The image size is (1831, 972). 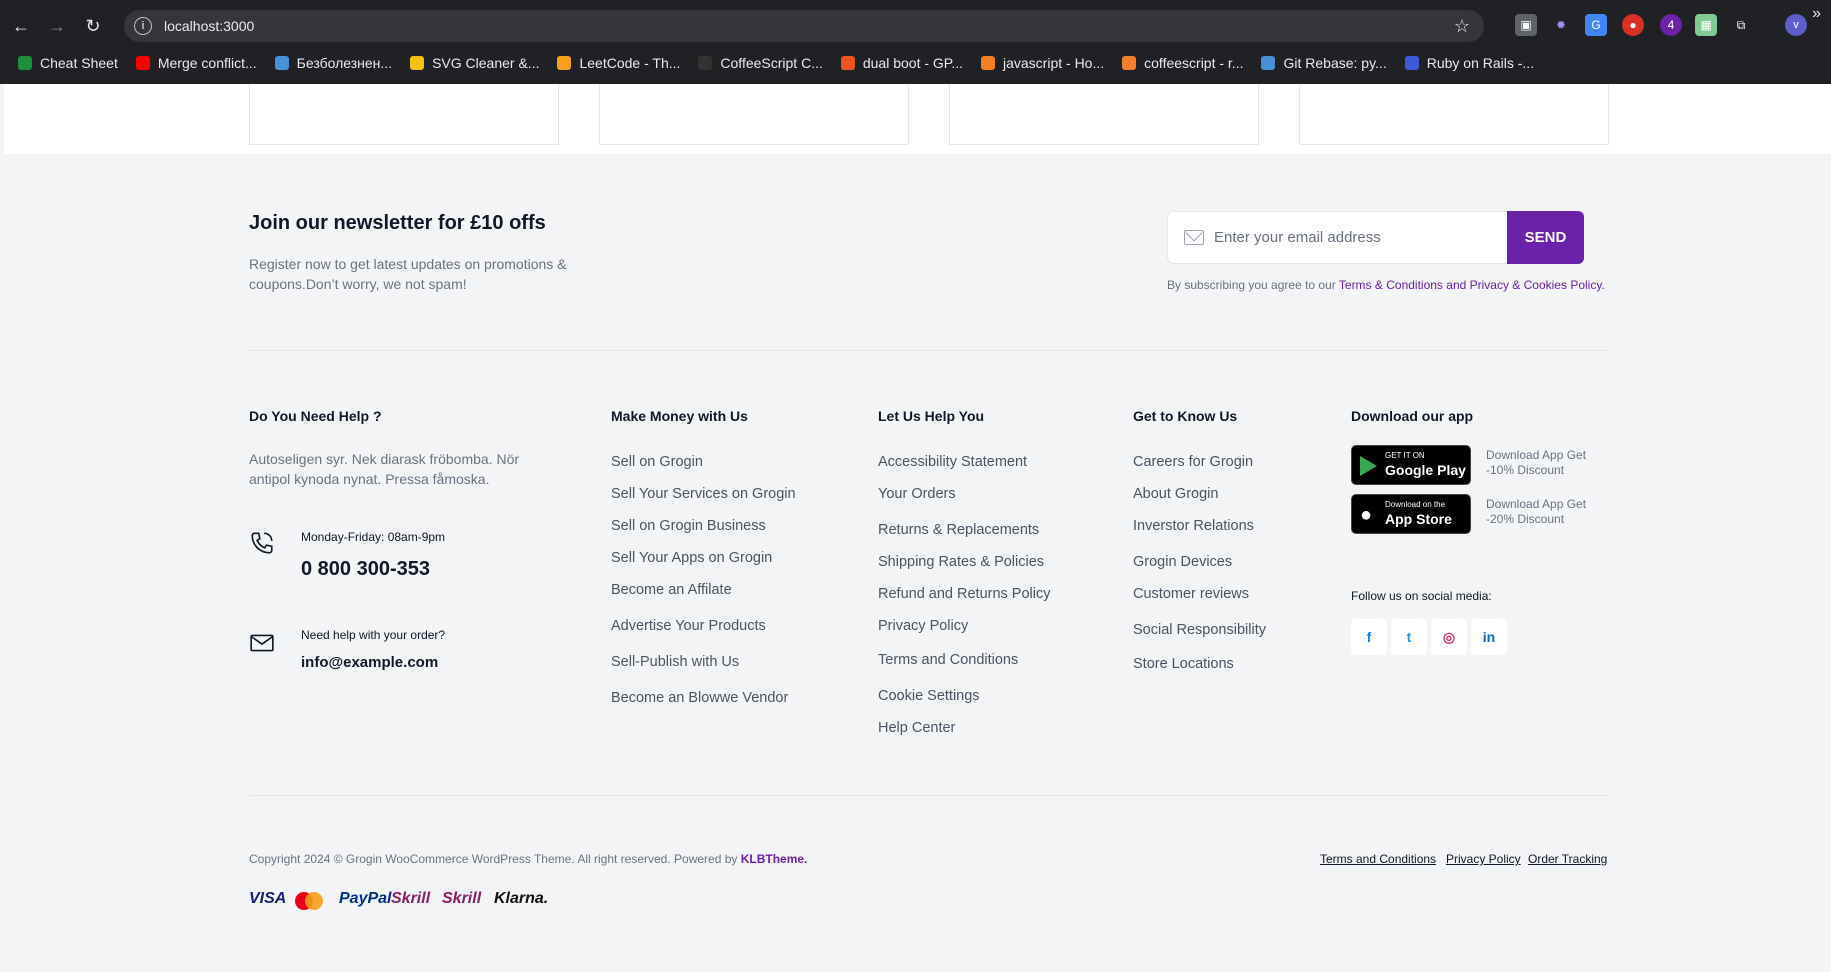 What do you see at coordinates (21, 26) in the screenshot?
I see `back-arrow-icon: ←` at bounding box center [21, 26].